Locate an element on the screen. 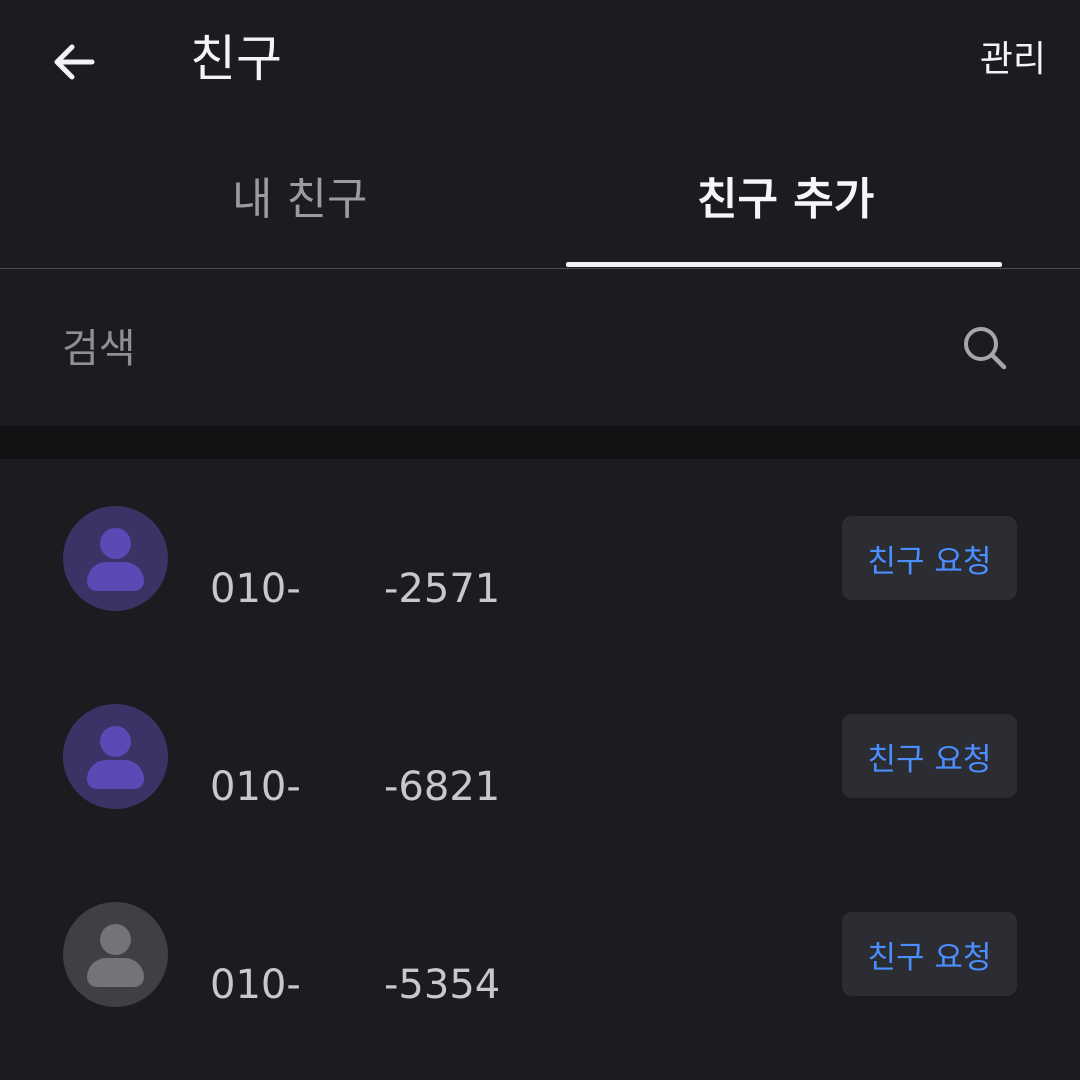 The height and width of the screenshot is (1080, 1080). phone-suffix: -6821 is located at coordinates (442, 787).